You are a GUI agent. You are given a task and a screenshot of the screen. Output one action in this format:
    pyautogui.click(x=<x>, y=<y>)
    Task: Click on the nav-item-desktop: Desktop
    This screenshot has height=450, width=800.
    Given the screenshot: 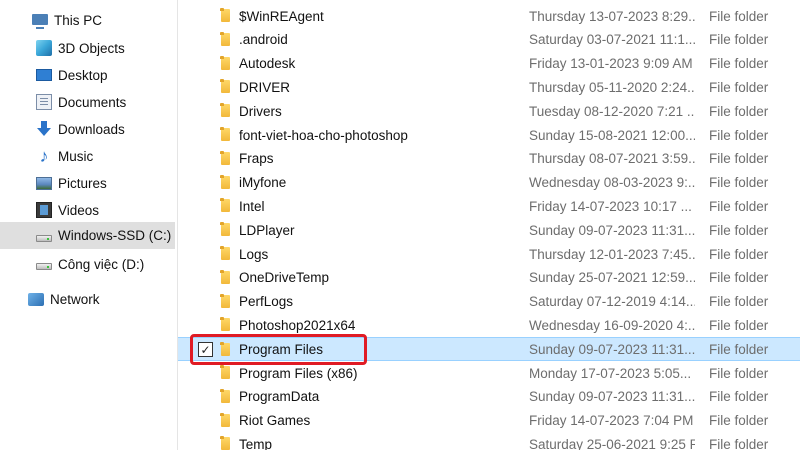 What is the action you would take?
    pyautogui.click(x=89, y=75)
    